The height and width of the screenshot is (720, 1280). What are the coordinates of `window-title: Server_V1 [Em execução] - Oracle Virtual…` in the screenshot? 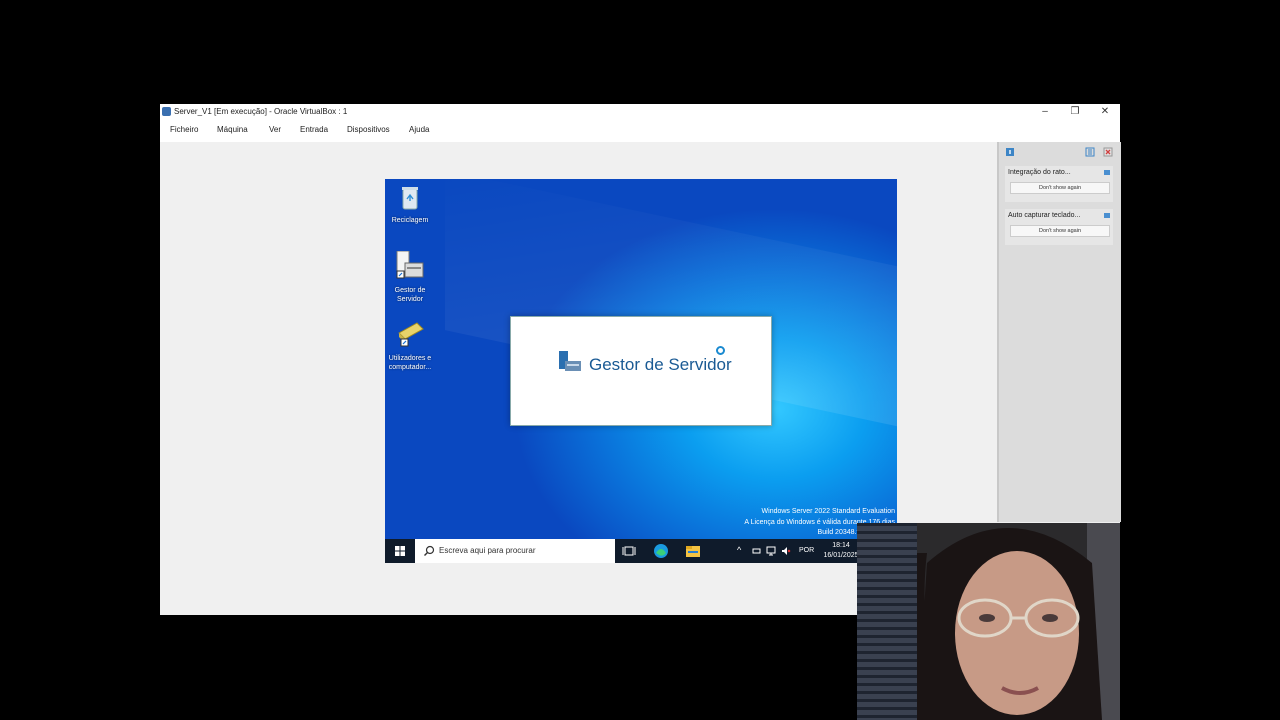 It's located at (261, 111).